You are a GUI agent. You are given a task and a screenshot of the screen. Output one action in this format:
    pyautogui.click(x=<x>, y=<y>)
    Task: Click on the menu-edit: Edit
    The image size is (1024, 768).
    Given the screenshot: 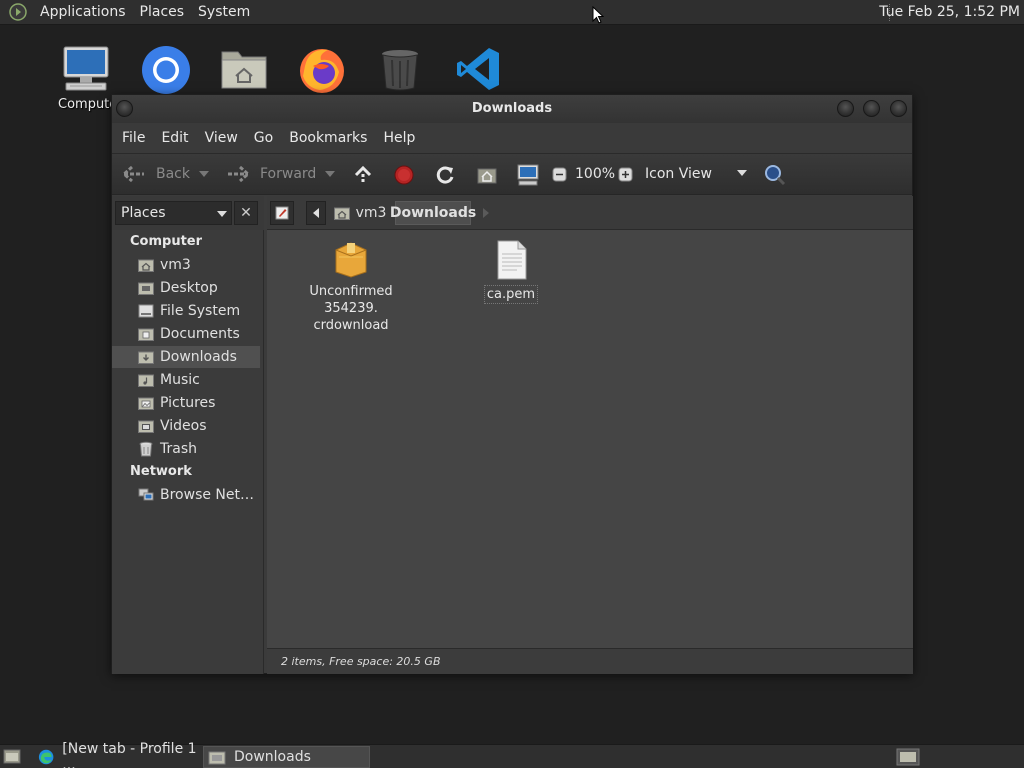 What is the action you would take?
    pyautogui.click(x=174, y=138)
    